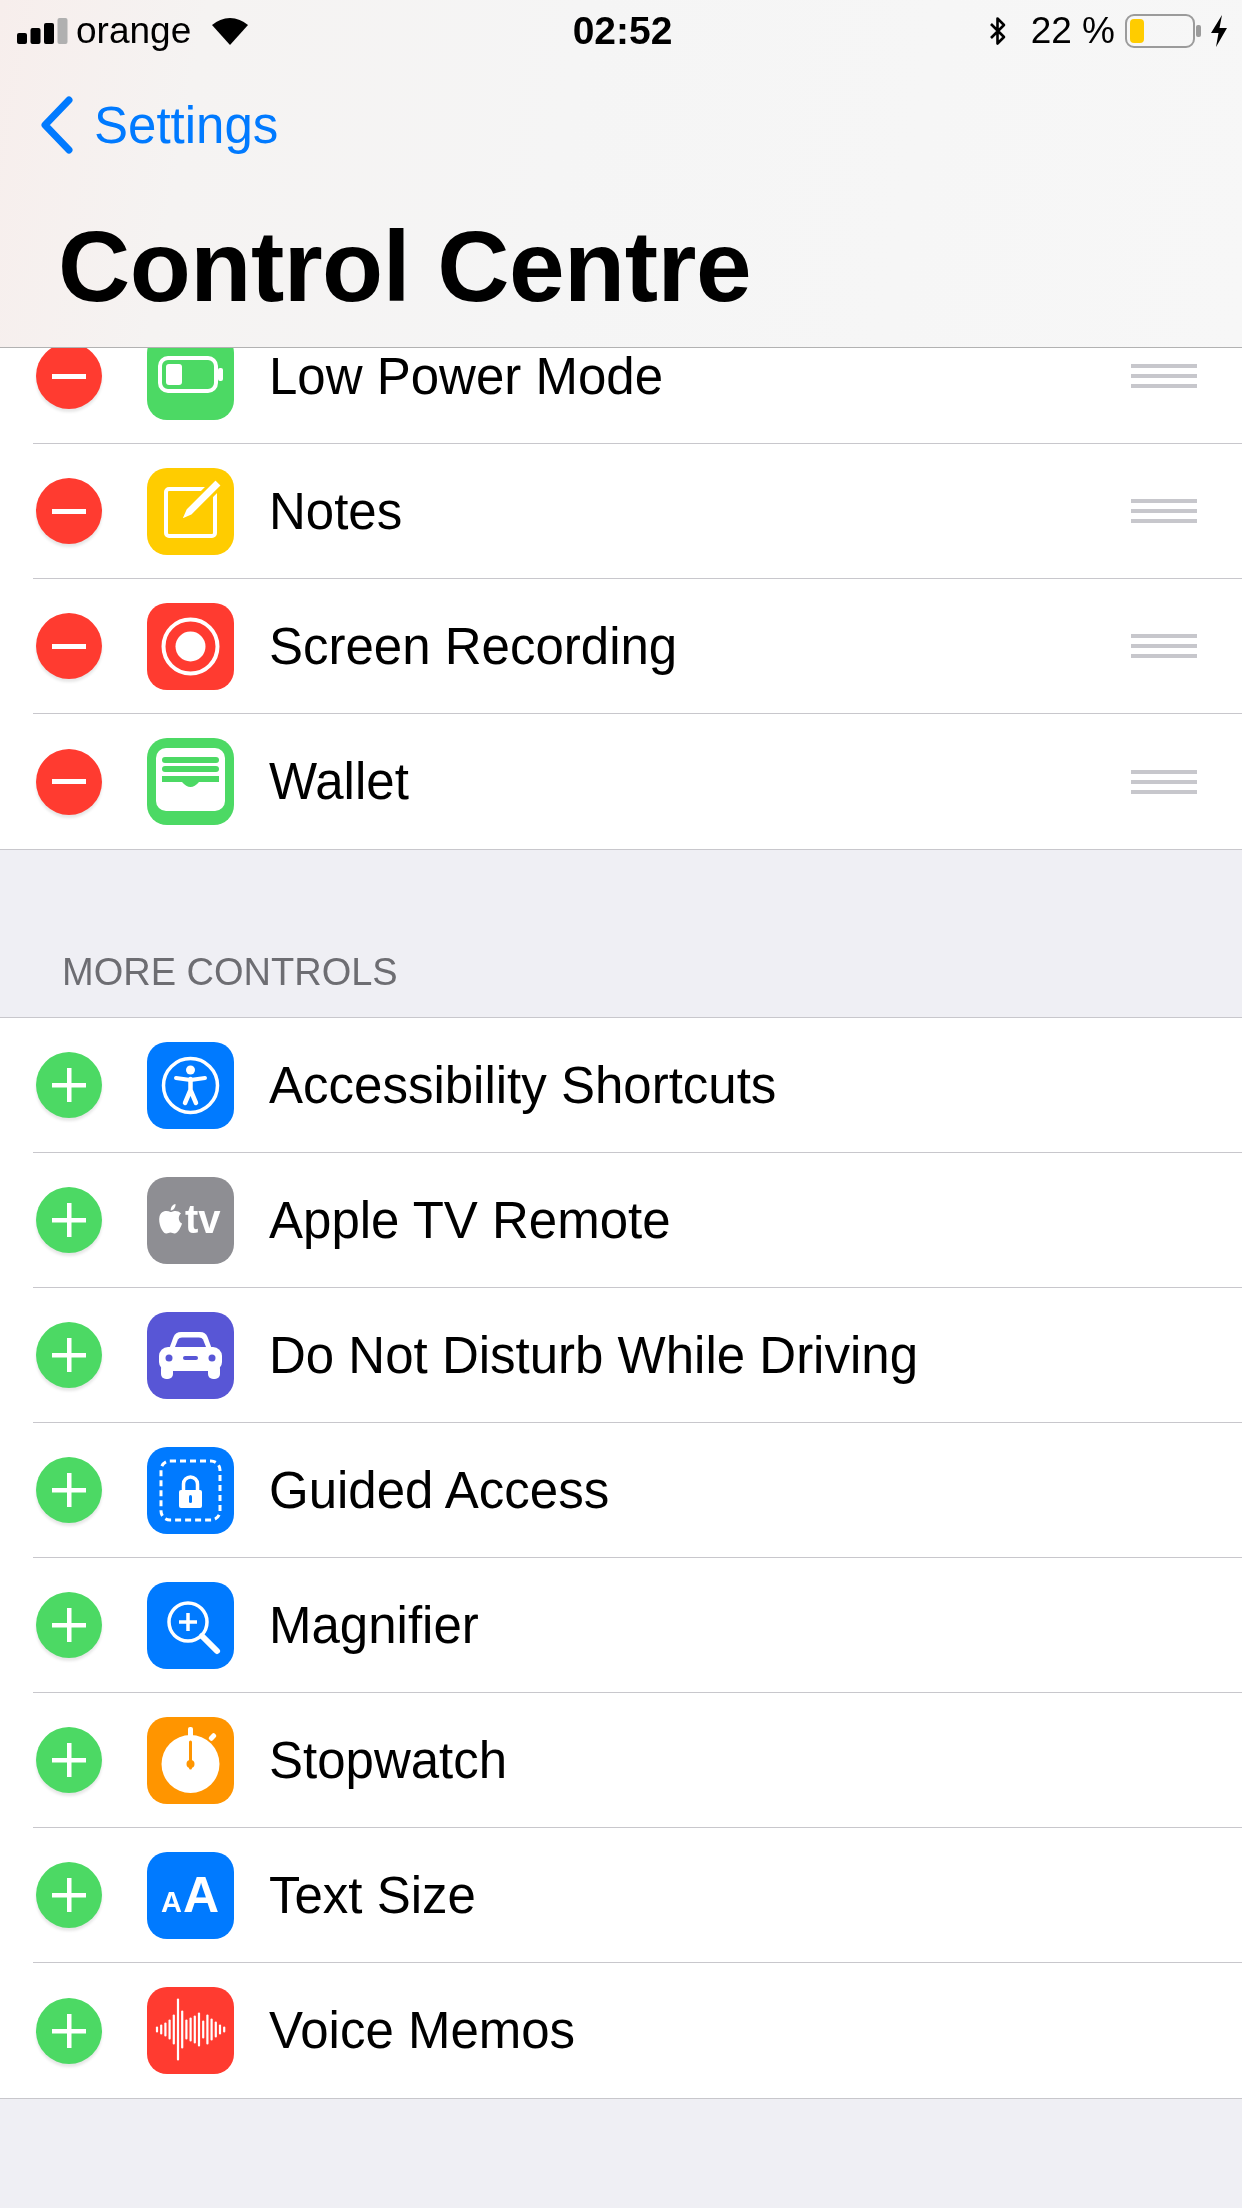 This screenshot has height=2208, width=1242. Describe the element at coordinates (190, 1355) in the screenshot. I see `car-icon` at that location.